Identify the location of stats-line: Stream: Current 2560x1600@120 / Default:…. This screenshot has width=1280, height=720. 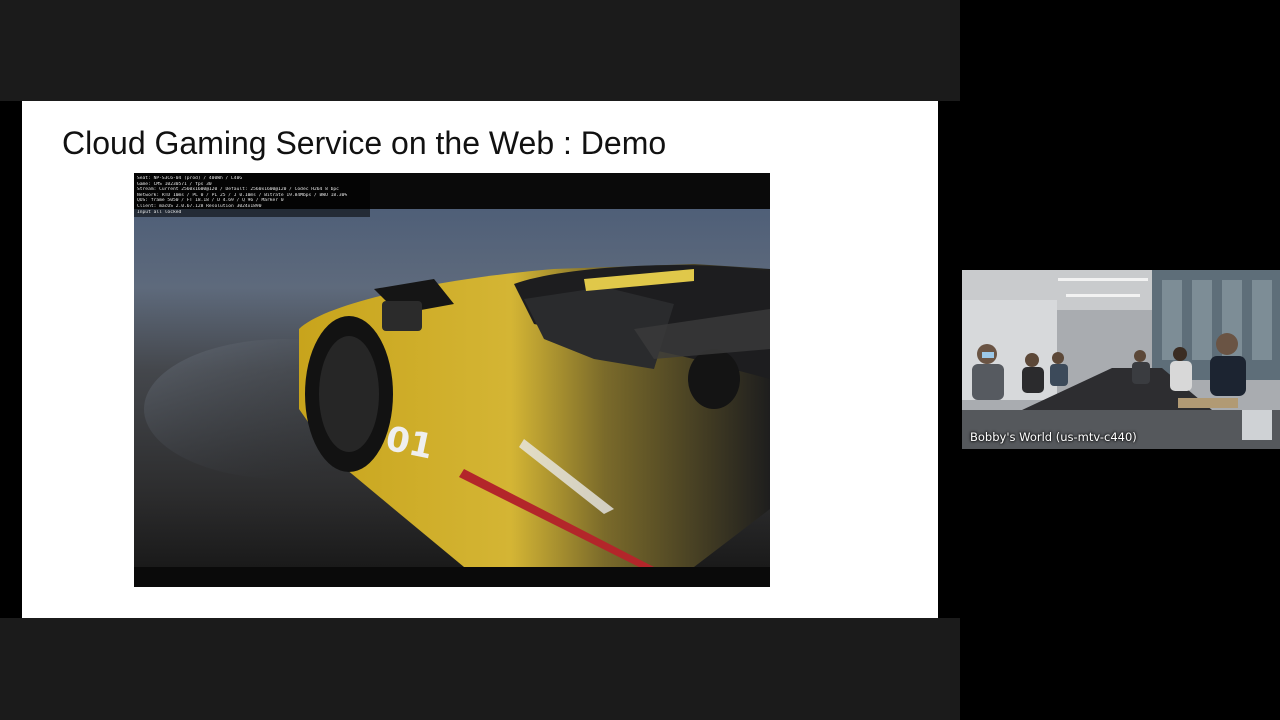
(238, 190).